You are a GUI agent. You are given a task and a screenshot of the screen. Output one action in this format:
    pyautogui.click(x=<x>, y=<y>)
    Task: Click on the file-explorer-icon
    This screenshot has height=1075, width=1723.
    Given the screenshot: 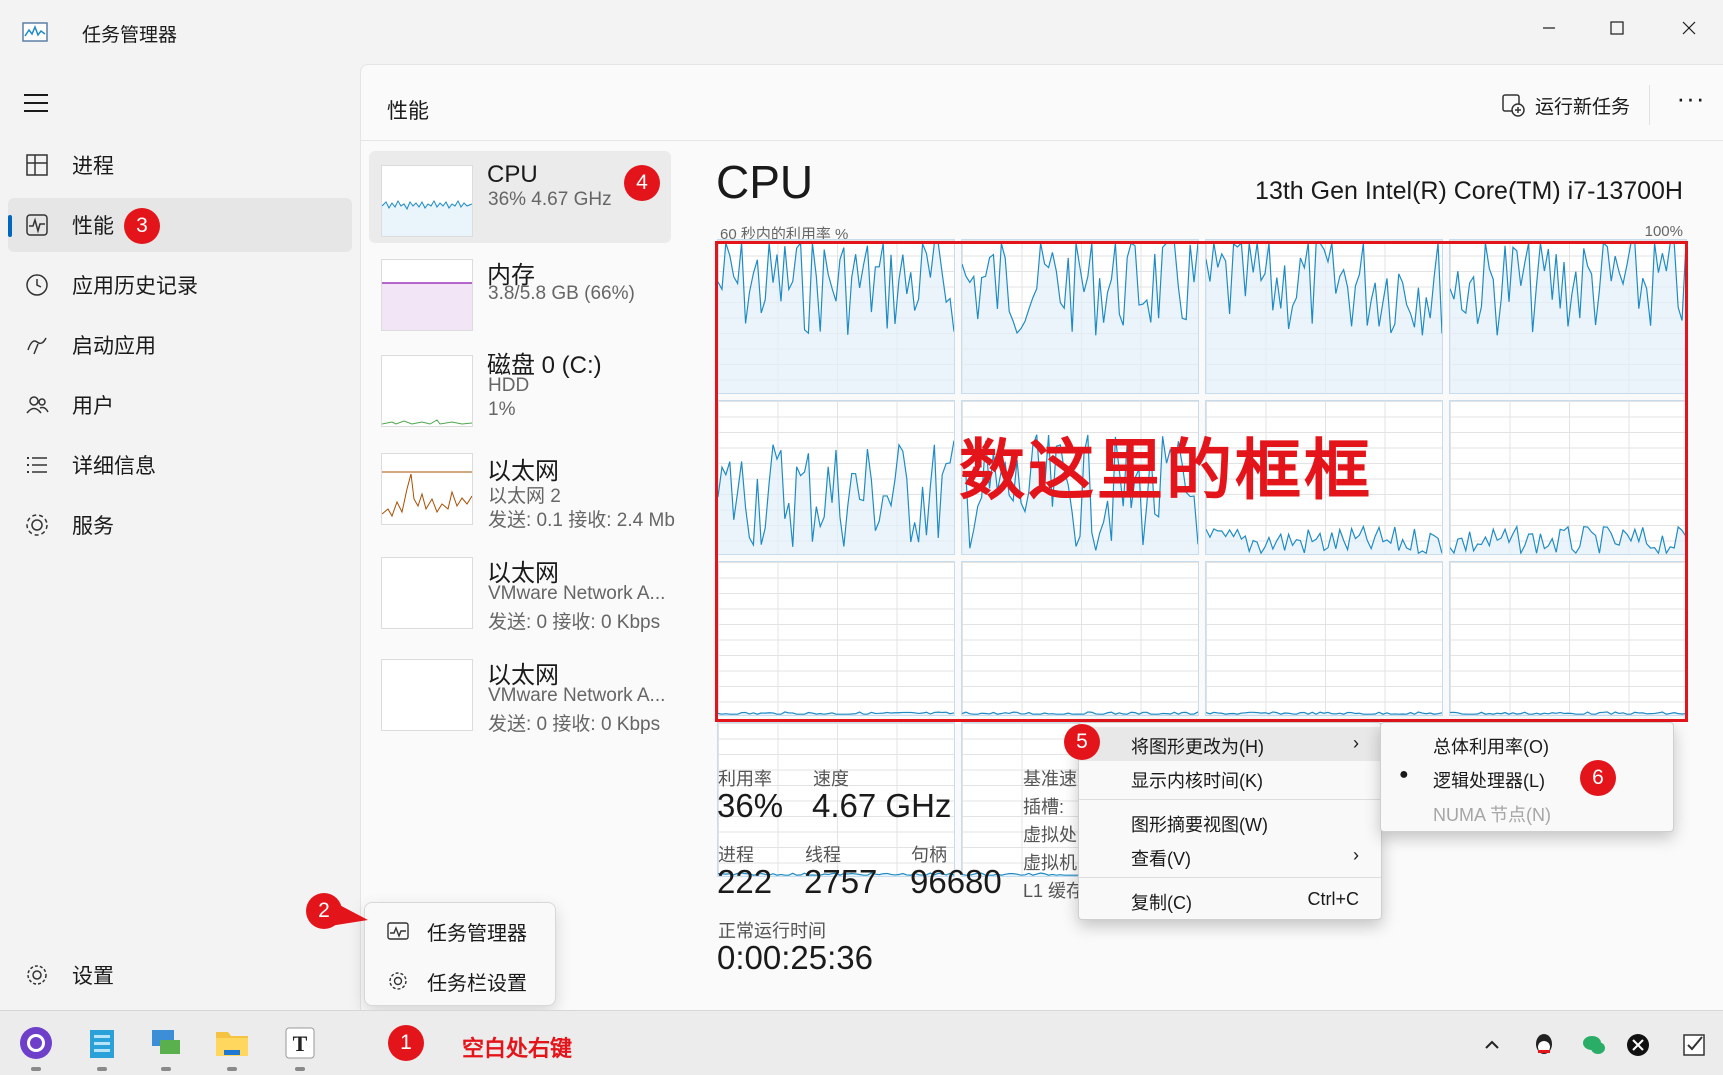 What is the action you would take?
    pyautogui.click(x=232, y=1043)
    